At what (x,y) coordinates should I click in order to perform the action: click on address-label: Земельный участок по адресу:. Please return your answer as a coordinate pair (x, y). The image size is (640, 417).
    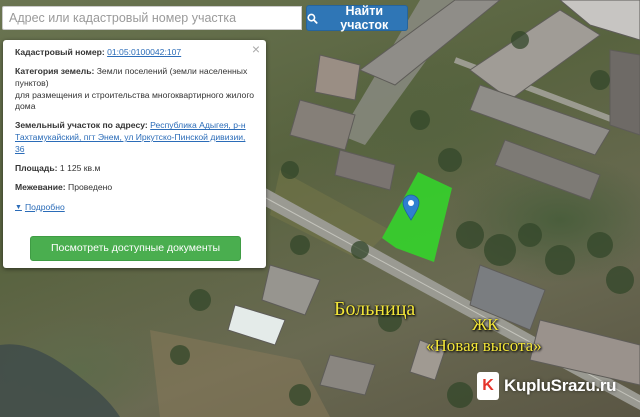
    Looking at the image, I should click on (81, 125).